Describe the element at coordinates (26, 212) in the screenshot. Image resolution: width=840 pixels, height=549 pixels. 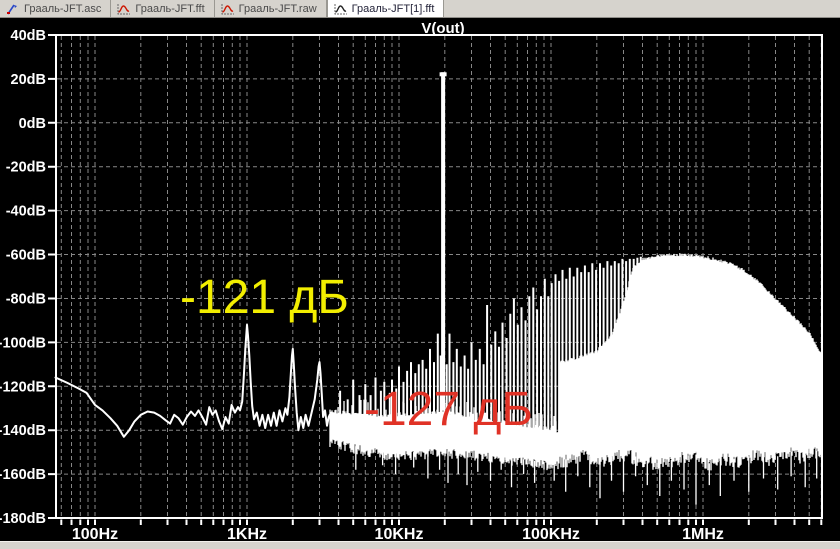
I see `svg-text: -40dB` at that location.